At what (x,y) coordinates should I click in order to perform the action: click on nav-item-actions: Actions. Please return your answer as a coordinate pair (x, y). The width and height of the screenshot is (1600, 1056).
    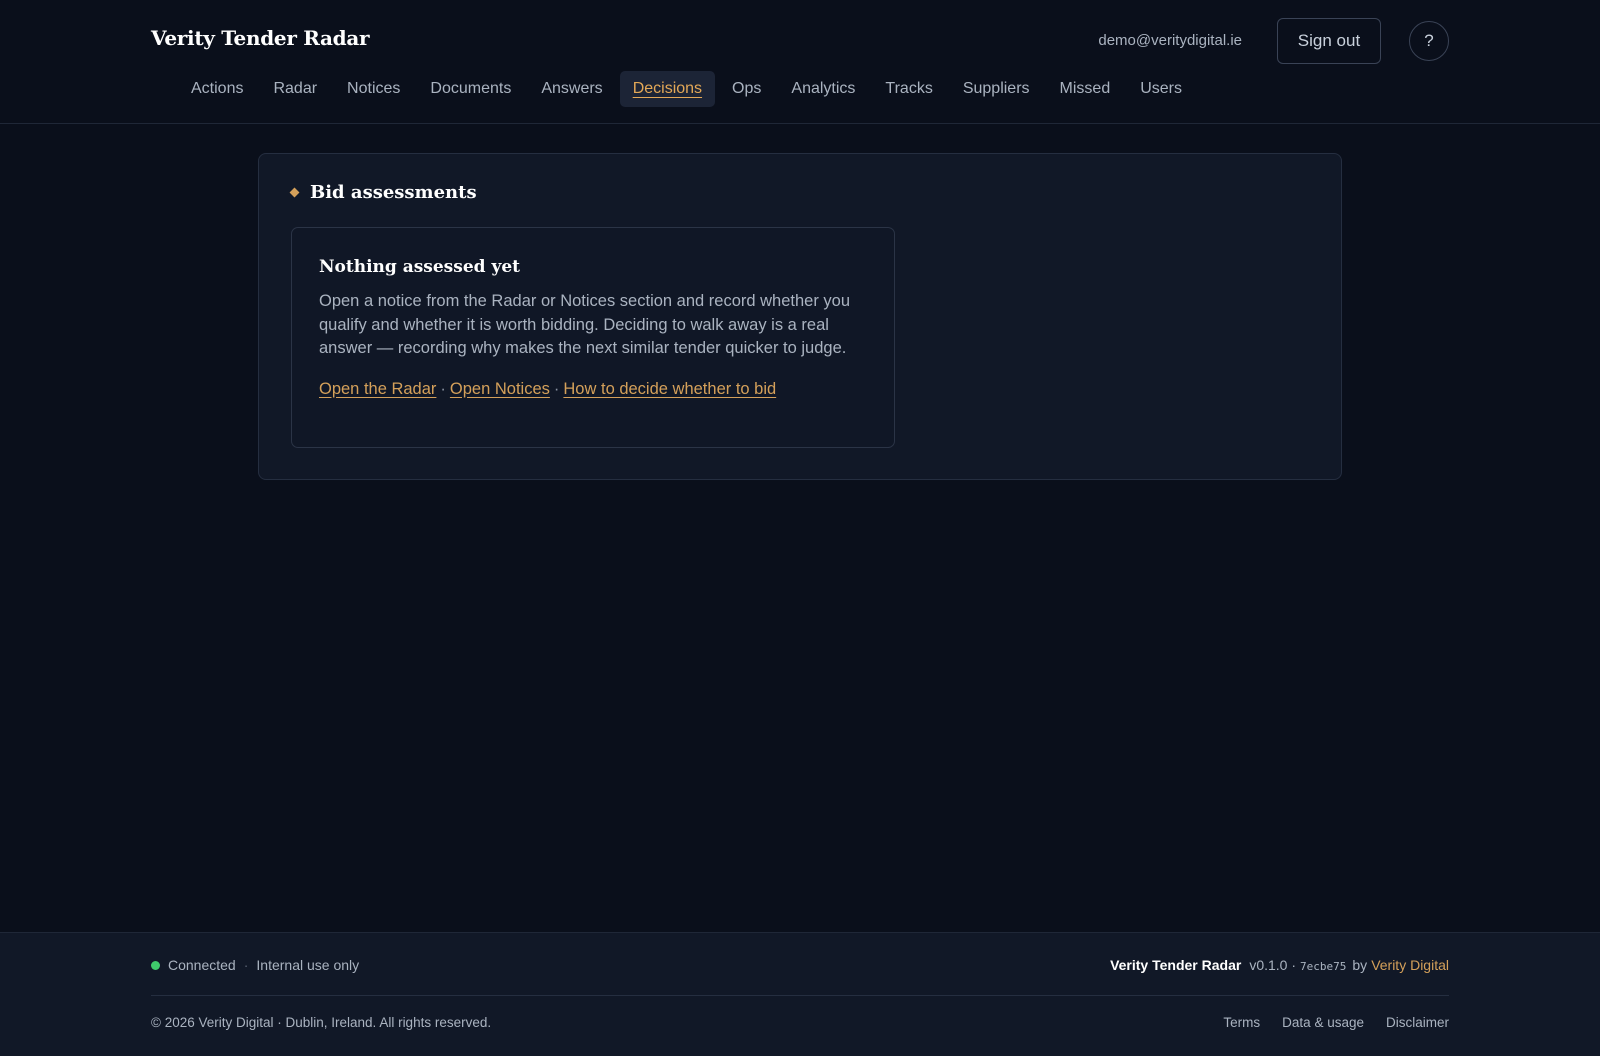
    Looking at the image, I should click on (217, 89).